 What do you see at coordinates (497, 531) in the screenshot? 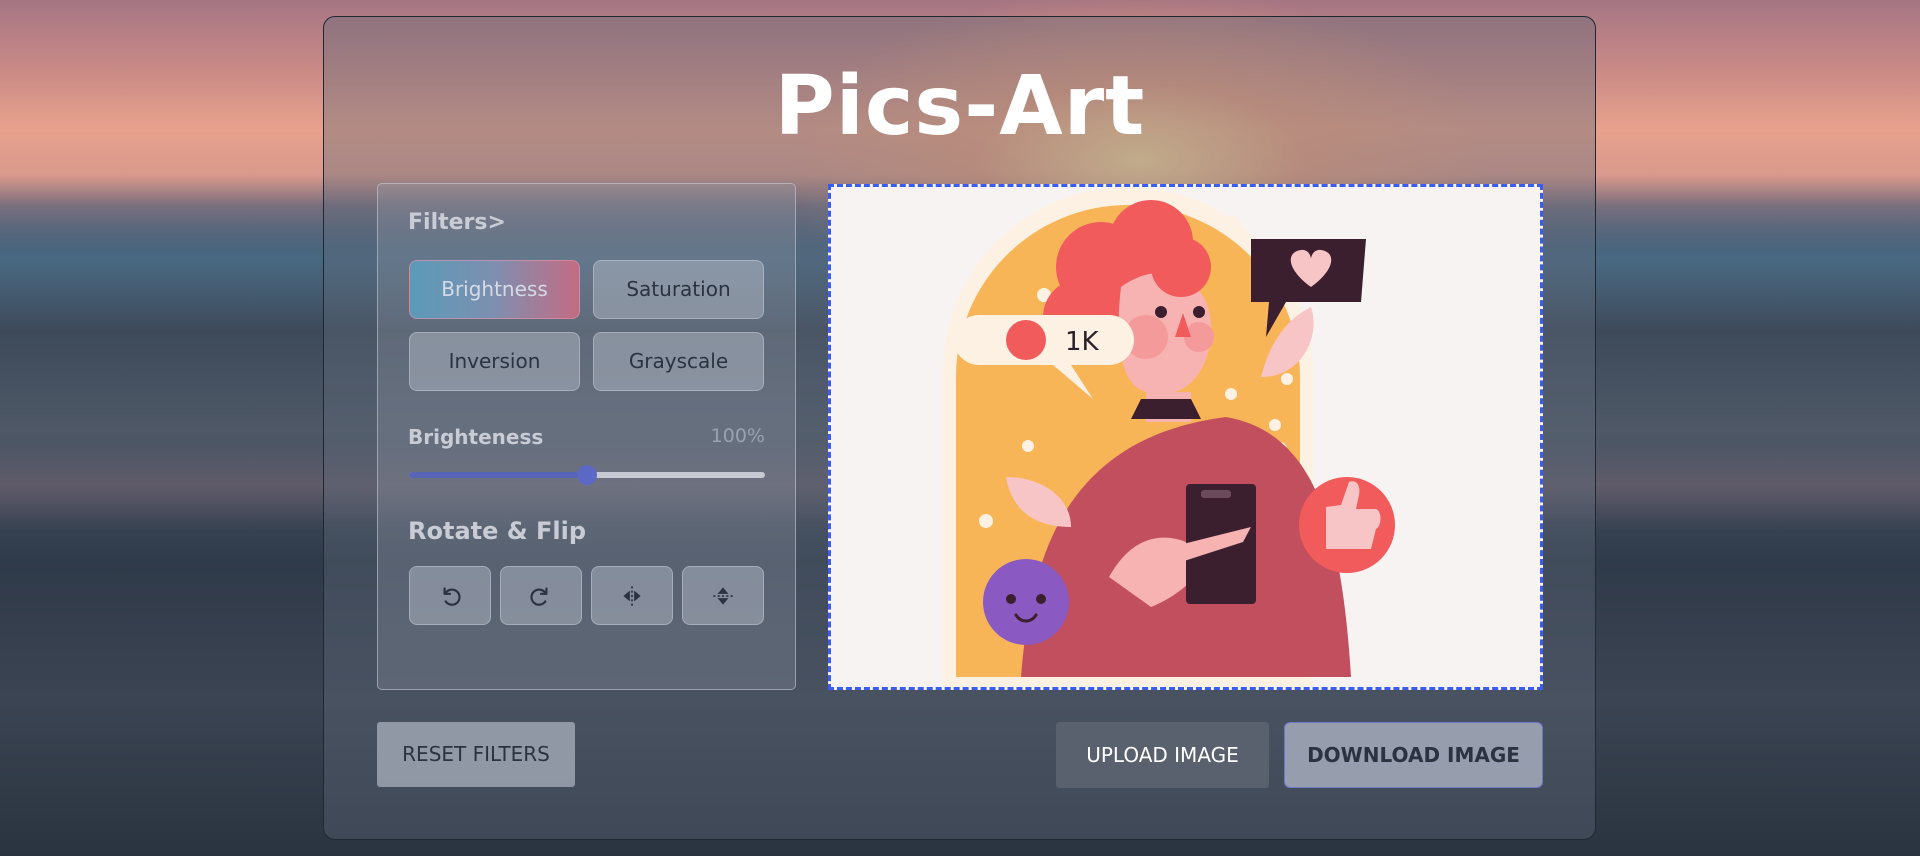
I see `rotate-flip-heading: Rotate & Flip` at bounding box center [497, 531].